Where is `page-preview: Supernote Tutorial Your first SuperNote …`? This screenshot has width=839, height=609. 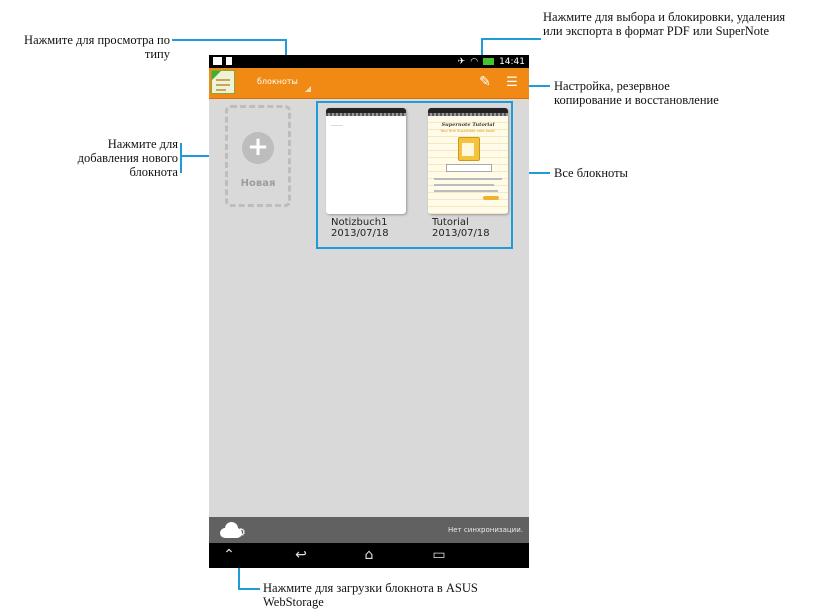 page-preview: Supernote Tutorial Your first SuperNote … is located at coordinates (468, 165).